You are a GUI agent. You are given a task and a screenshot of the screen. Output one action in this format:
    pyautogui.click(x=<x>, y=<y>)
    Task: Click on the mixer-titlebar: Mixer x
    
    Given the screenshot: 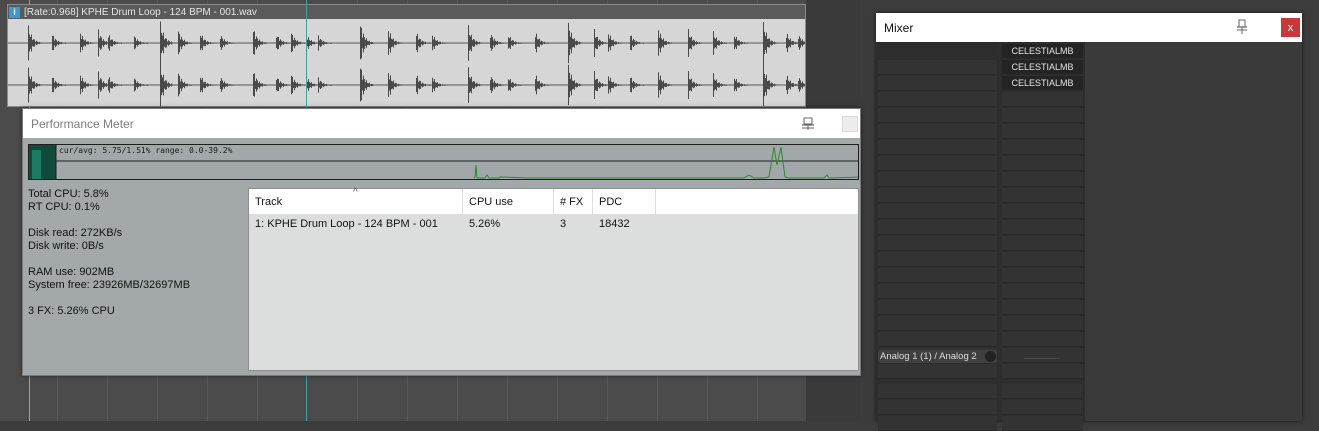 What is the action you would take?
    pyautogui.click(x=1089, y=27)
    